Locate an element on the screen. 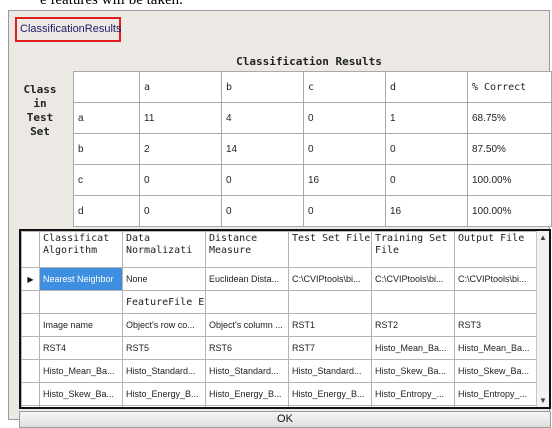 This screenshot has width=552, height=428. confusion-row: d 0 0 0 16 100.00% is located at coordinates (312, 211).